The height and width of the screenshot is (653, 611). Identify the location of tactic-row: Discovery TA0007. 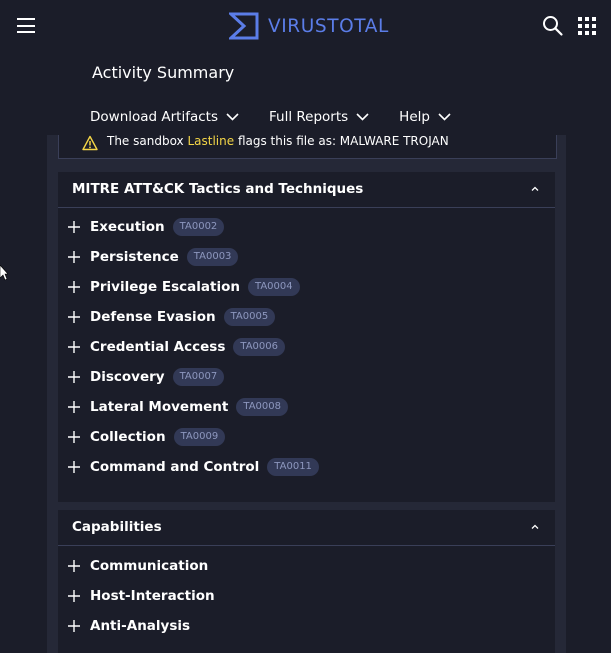
(146, 377).